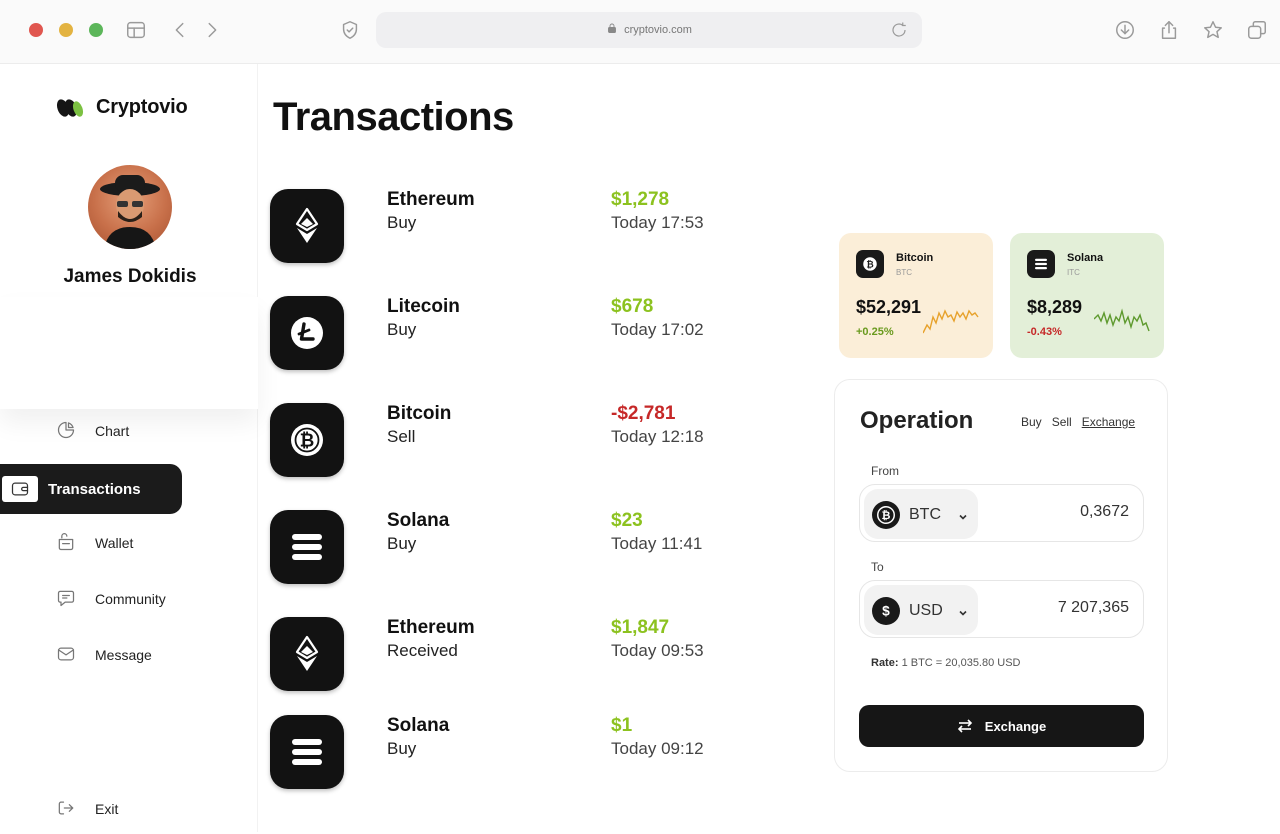 Image resolution: width=1280 pixels, height=834 pixels. Describe the element at coordinates (961, 663) in the screenshot. I see `rate-value: 1 BTC = 20,035.80 USD` at that location.